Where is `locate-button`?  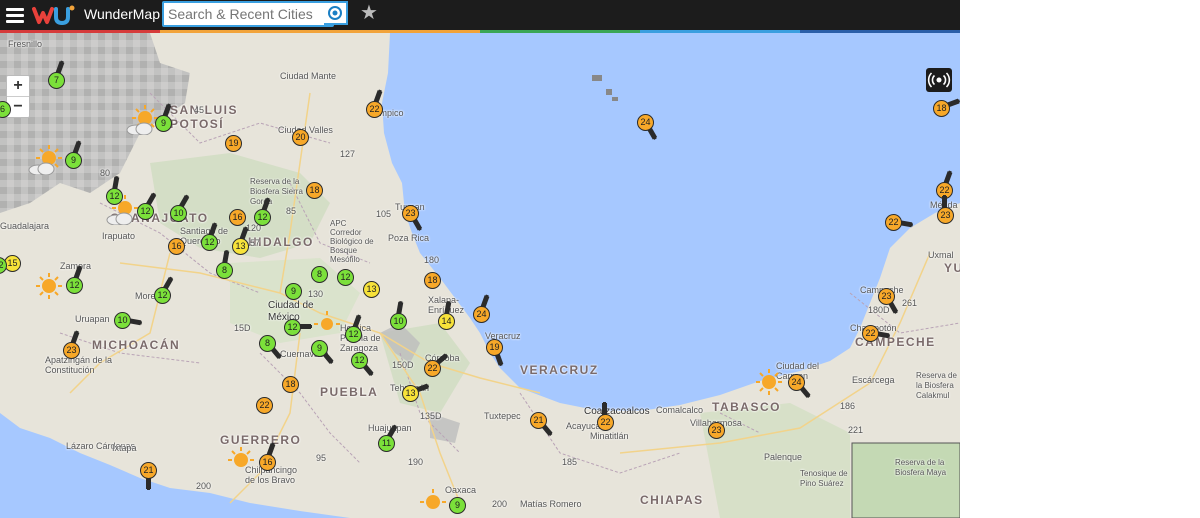 locate-button is located at coordinates (336, 13).